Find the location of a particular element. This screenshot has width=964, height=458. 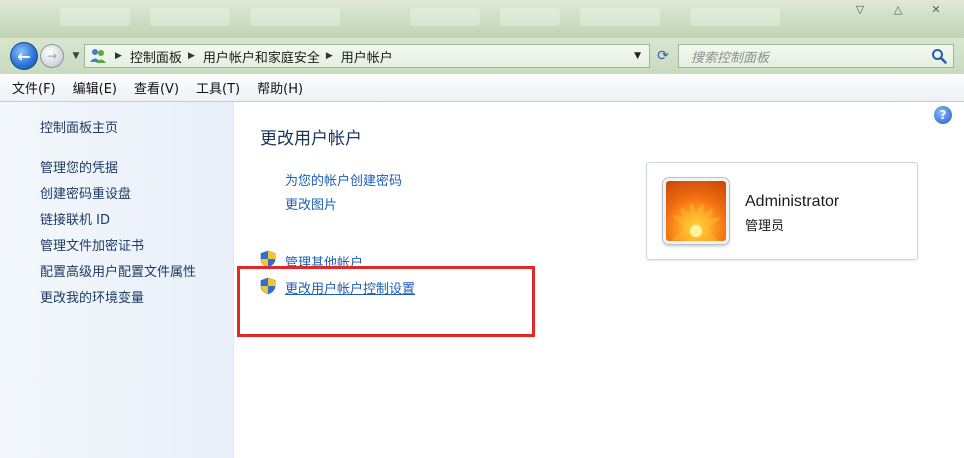

menu-tools: 工具(T) is located at coordinates (218, 87).